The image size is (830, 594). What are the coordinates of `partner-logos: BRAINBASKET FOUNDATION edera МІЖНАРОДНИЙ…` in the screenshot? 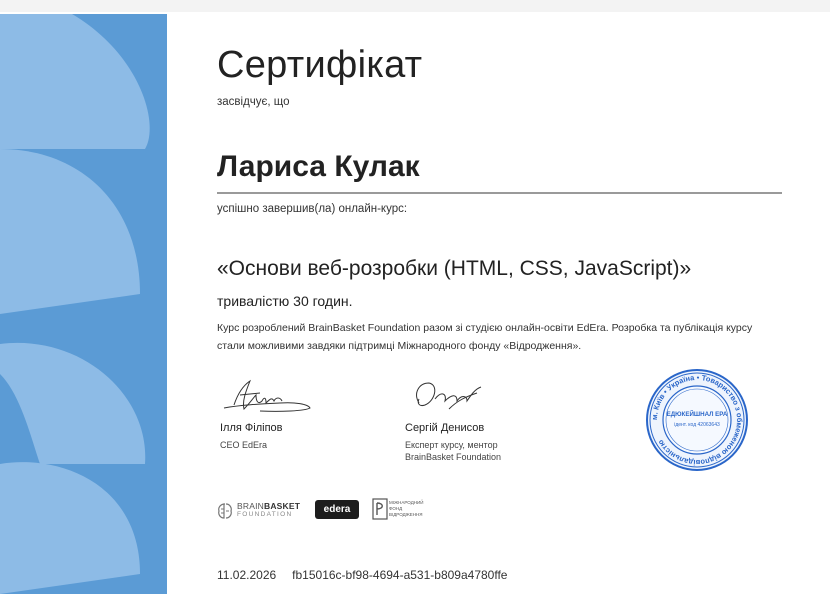 It's located at (337, 512).